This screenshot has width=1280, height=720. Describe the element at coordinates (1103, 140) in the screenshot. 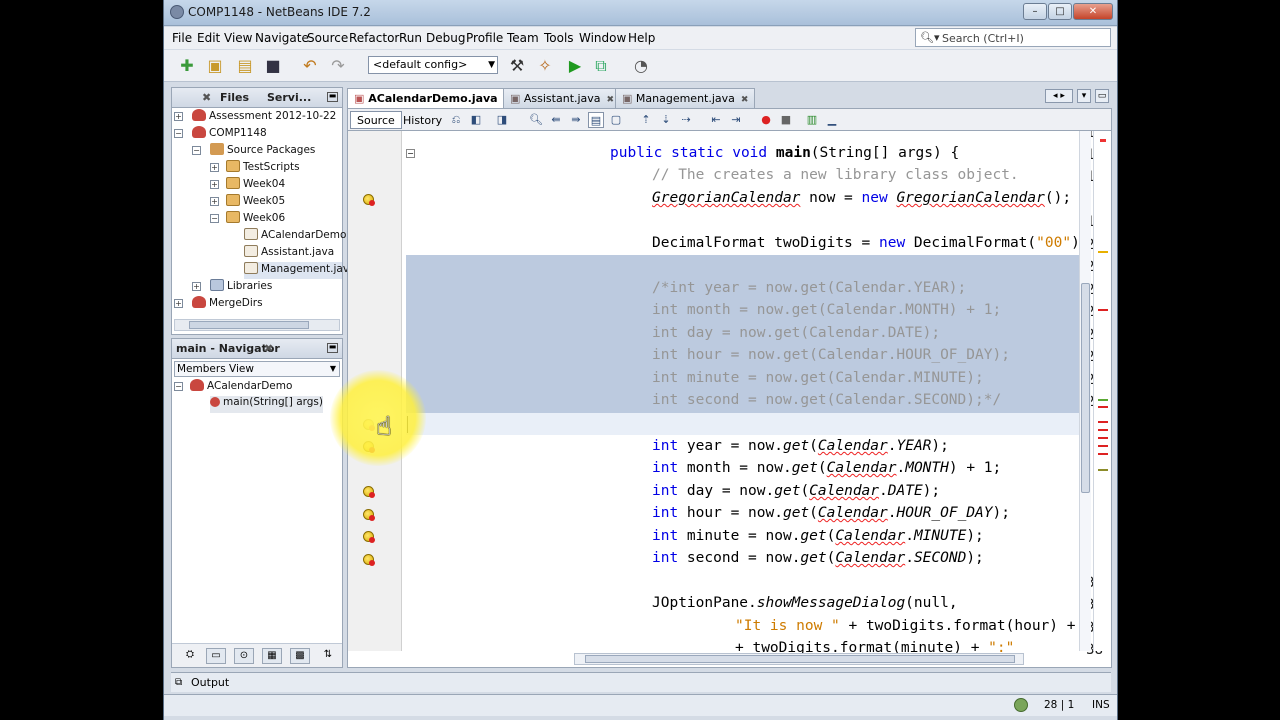

I see `error-indicator-icon` at that location.